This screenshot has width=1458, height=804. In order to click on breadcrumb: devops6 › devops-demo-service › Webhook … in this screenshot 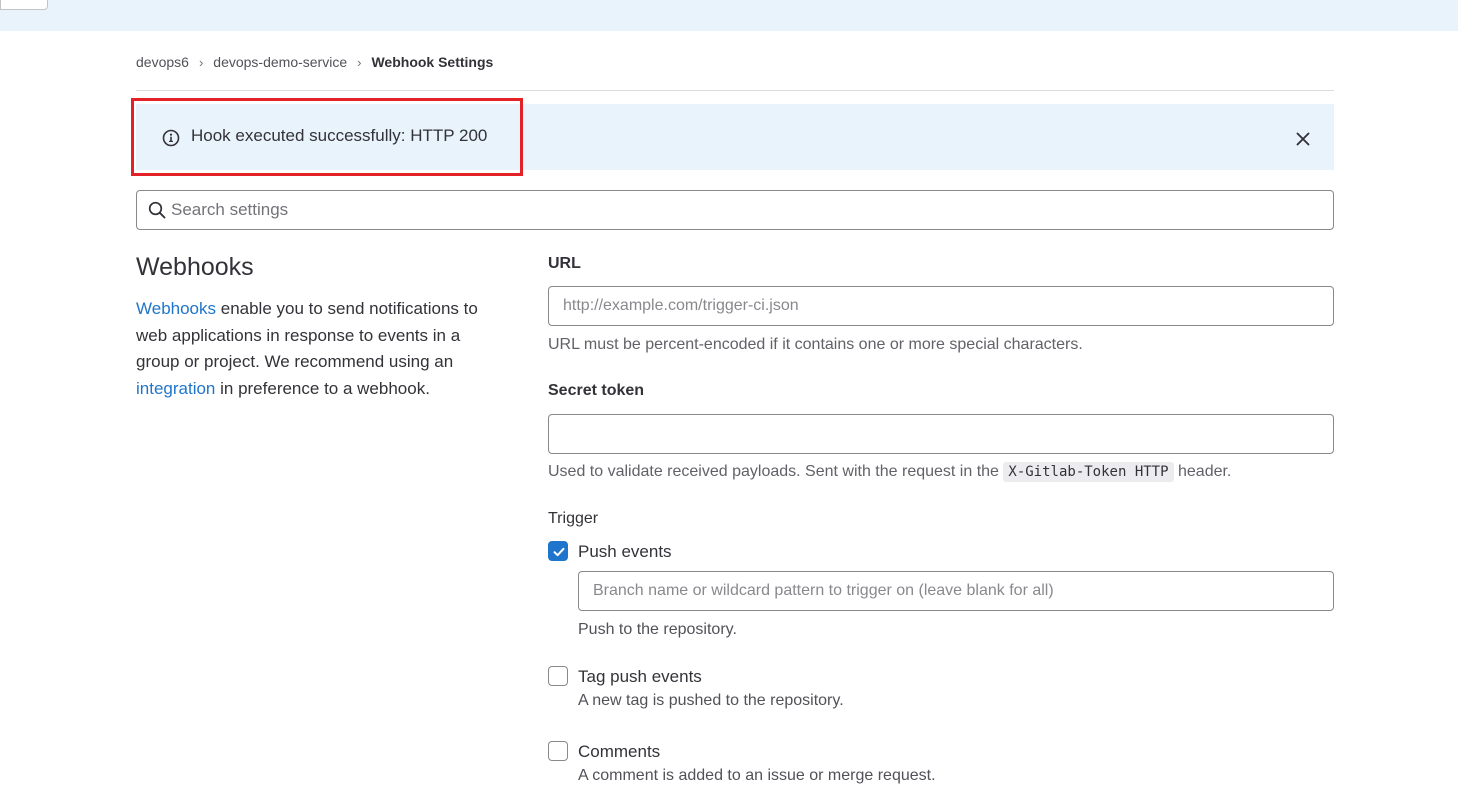, I will do `click(314, 62)`.